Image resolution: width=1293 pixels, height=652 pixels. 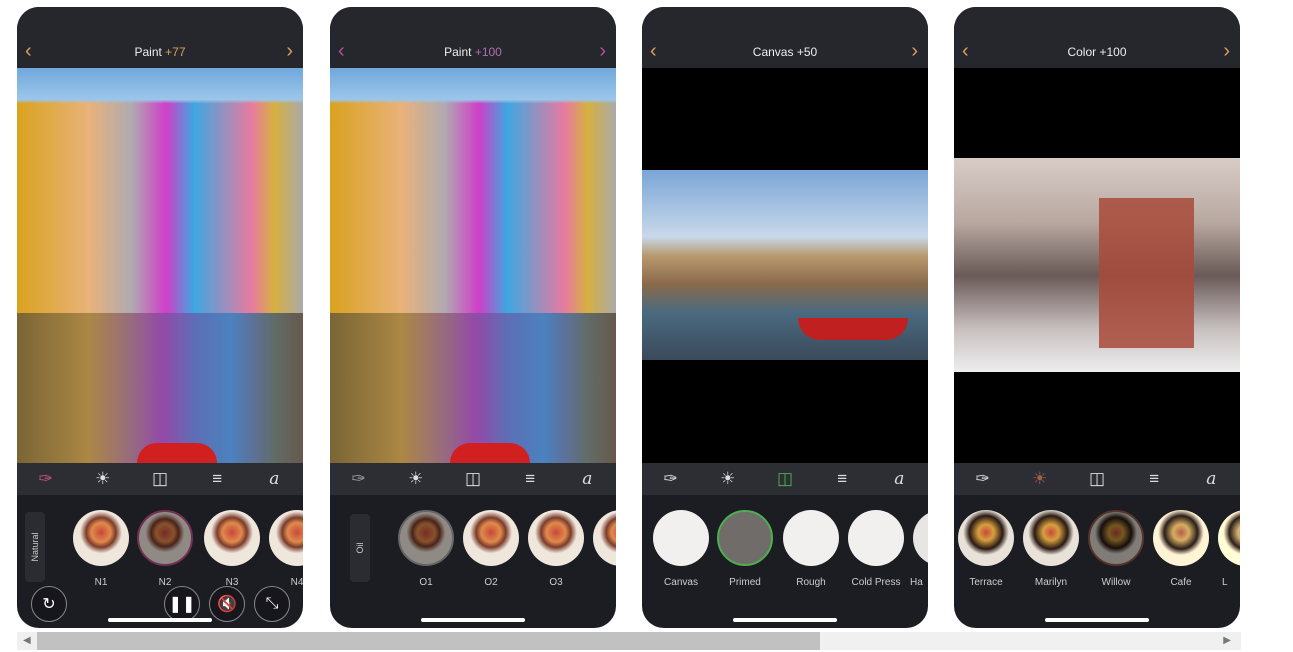 What do you see at coordinates (491, 538) in the screenshot?
I see `style-o2` at bounding box center [491, 538].